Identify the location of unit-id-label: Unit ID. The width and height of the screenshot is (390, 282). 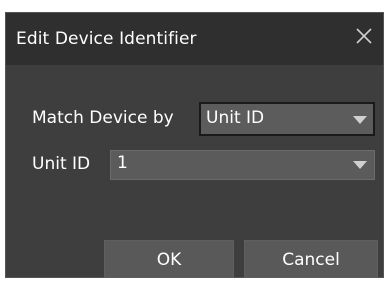
(61, 164).